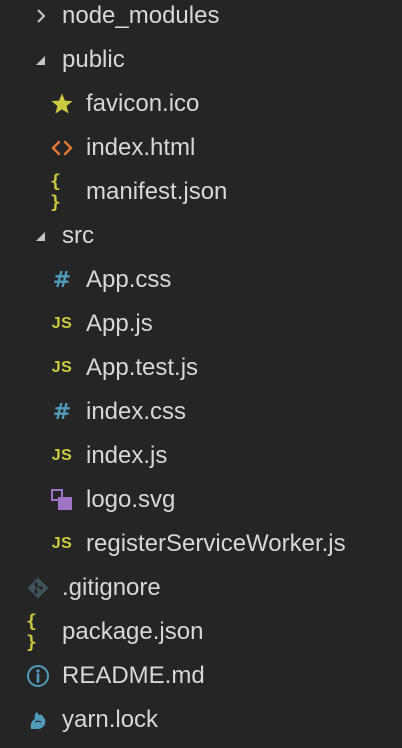 The image size is (402, 748). Describe the element at coordinates (157, 191) in the screenshot. I see `file-label: manifest.json` at that location.